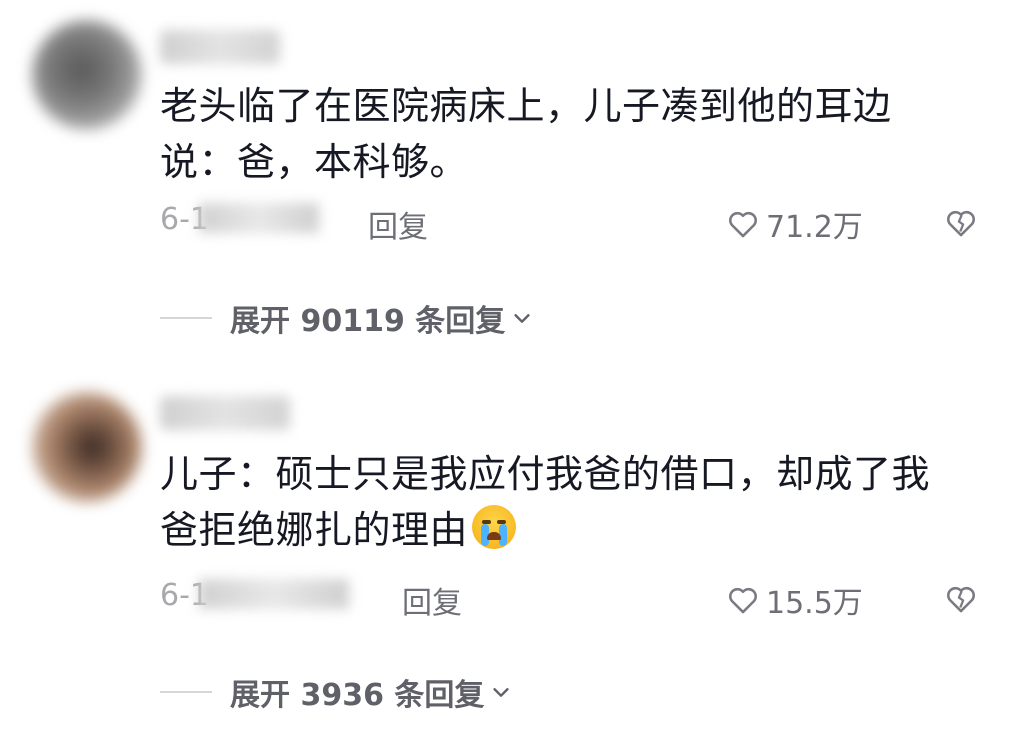  Describe the element at coordinates (814, 603) in the screenshot. I see `like-count: 15.5万` at that location.